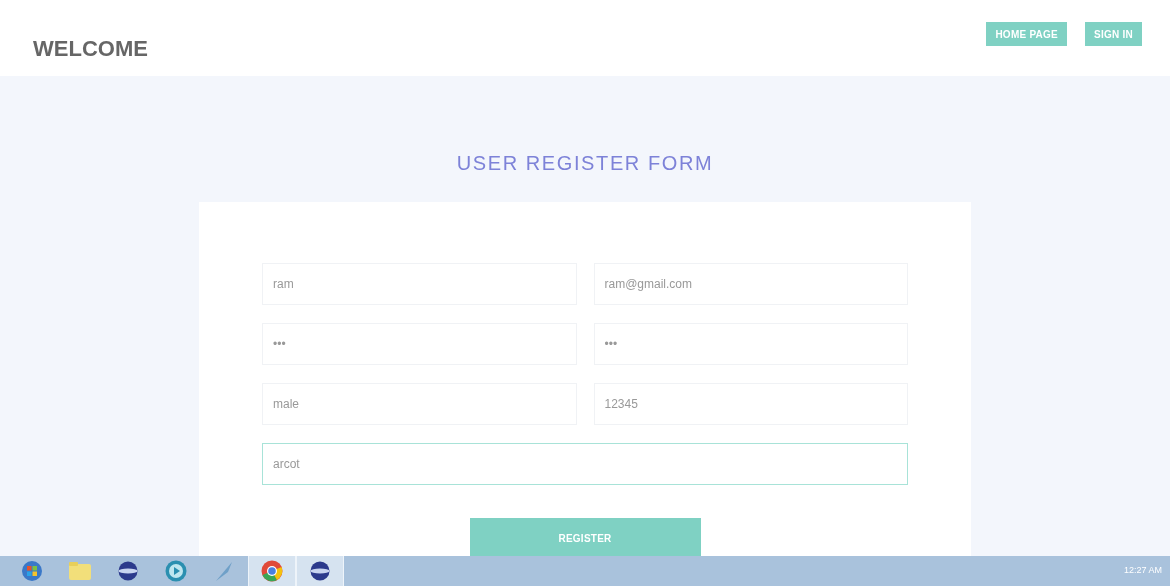 Image resolution: width=1170 pixels, height=586 pixels. What do you see at coordinates (32, 571) in the screenshot?
I see `start-icon` at bounding box center [32, 571].